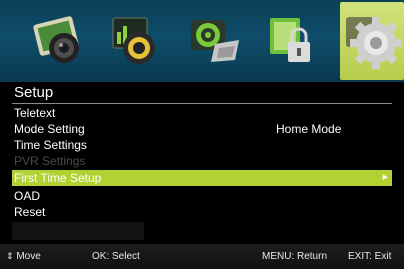 This screenshot has width=404, height=269. What do you see at coordinates (49, 129) in the screenshot?
I see `menu-item-label: Mode Setting` at bounding box center [49, 129].